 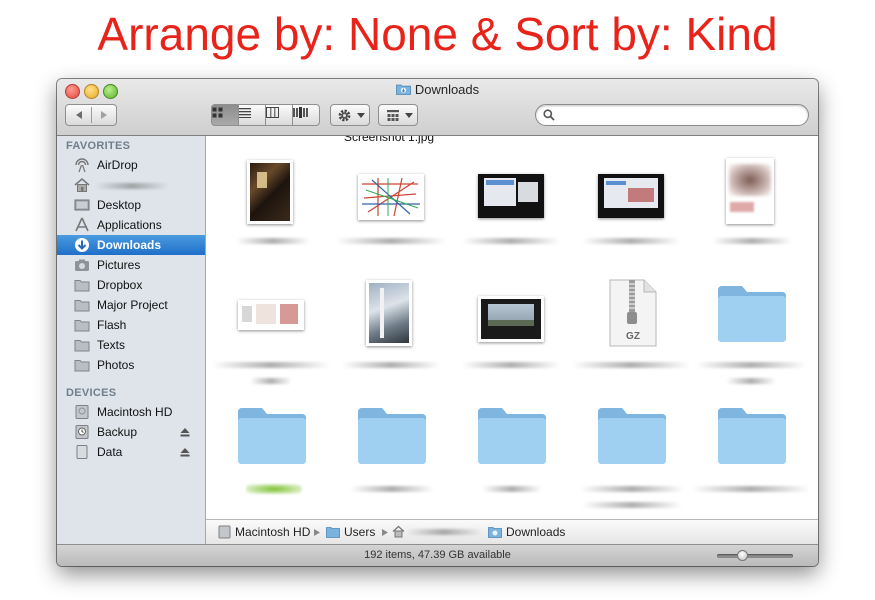 I want to click on sidebar-item-dropbox: Dropbox, so click(x=131, y=285).